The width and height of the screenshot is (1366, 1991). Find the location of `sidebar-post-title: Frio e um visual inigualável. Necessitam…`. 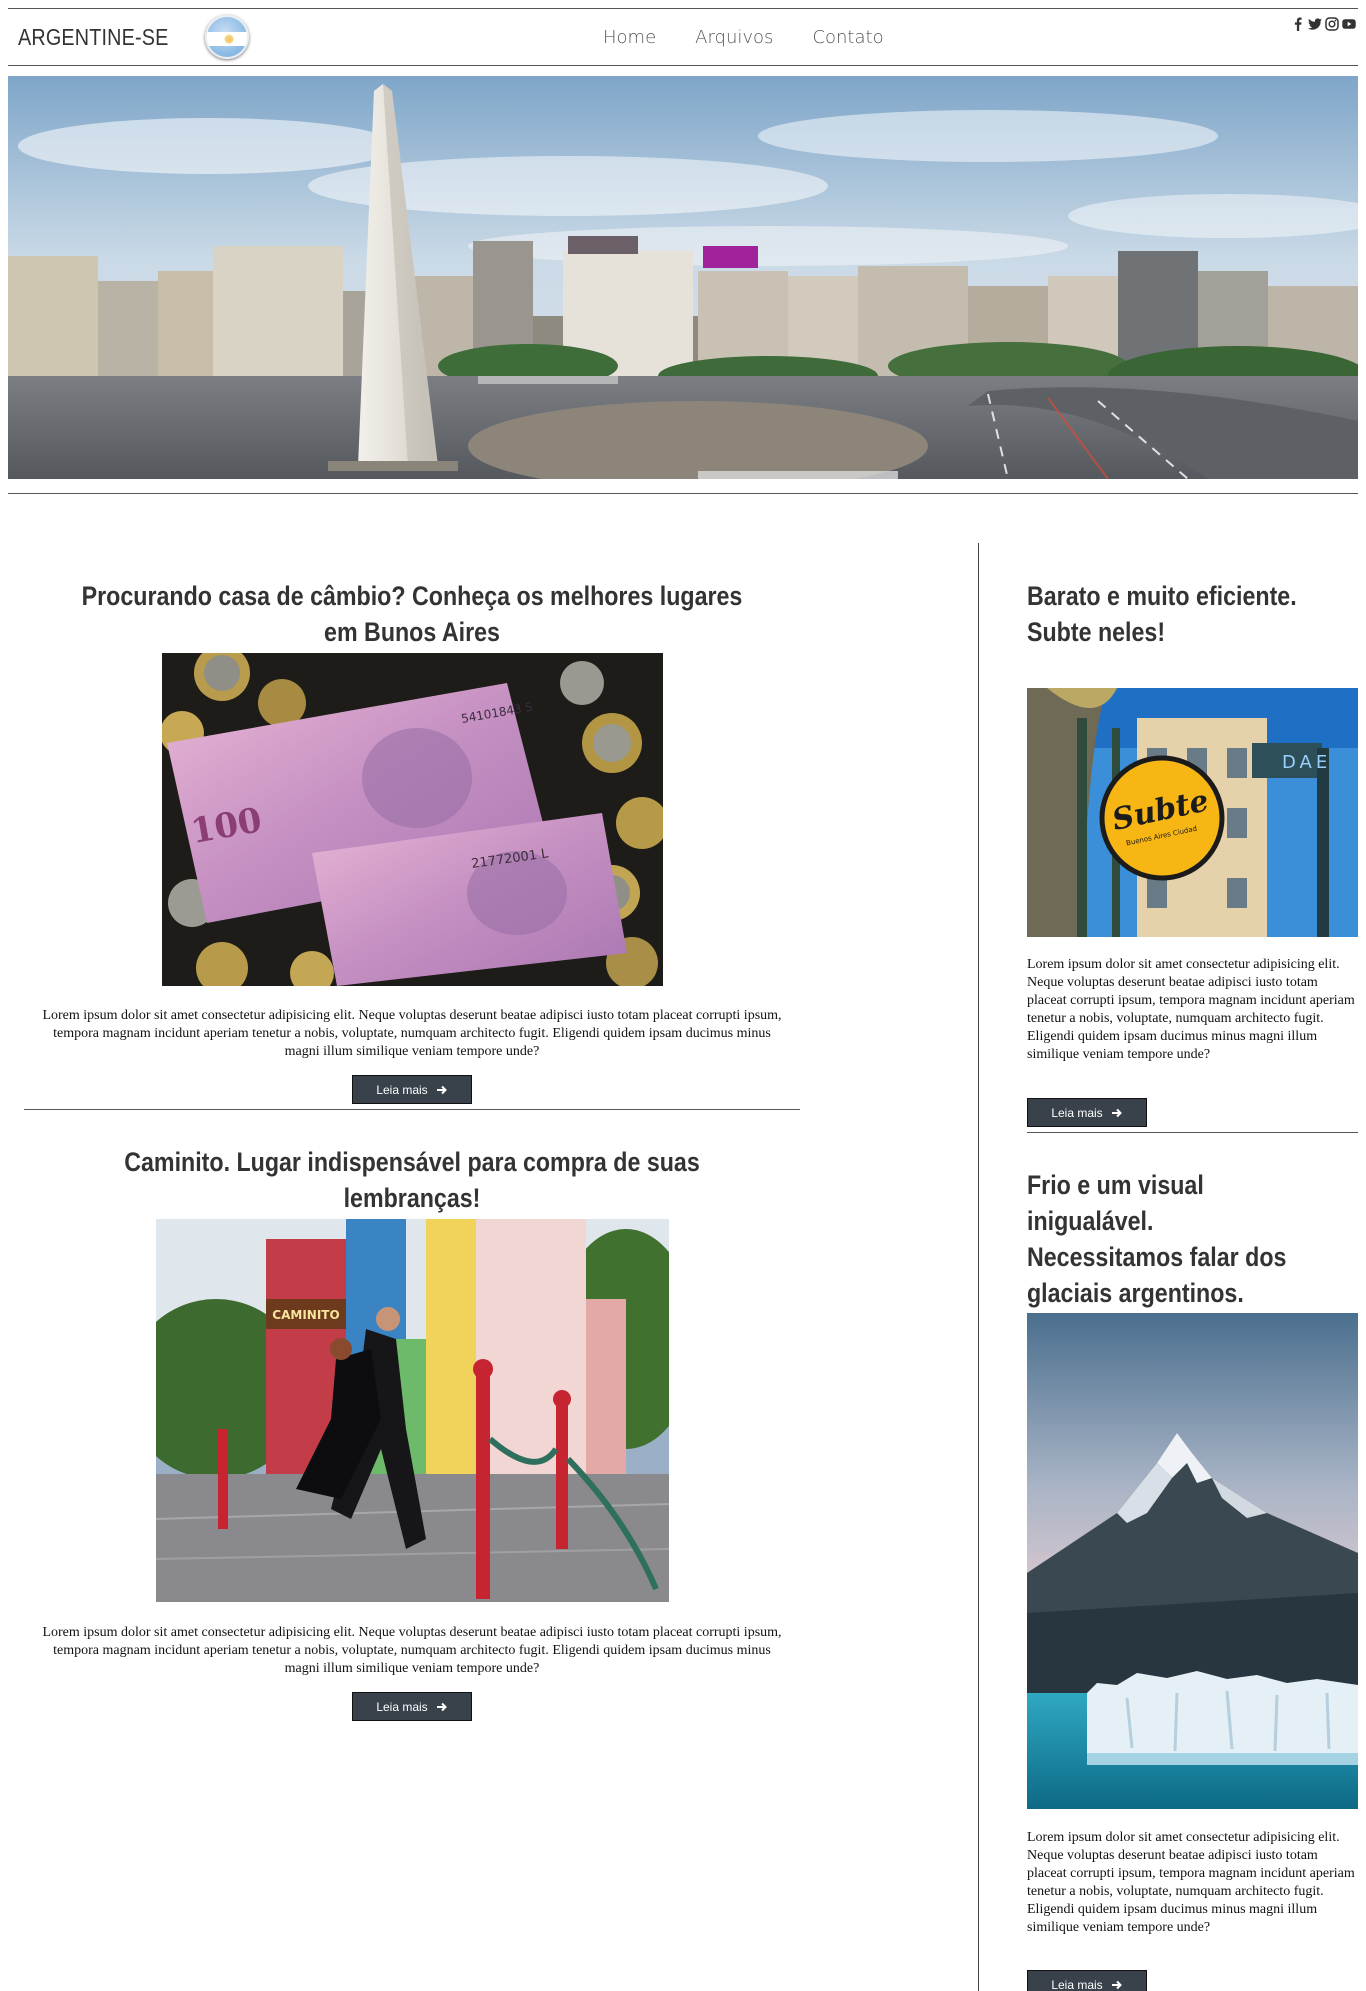

sidebar-post-title: Frio e um visual inigualável. Necessitam… is located at coordinates (1188, 1239).